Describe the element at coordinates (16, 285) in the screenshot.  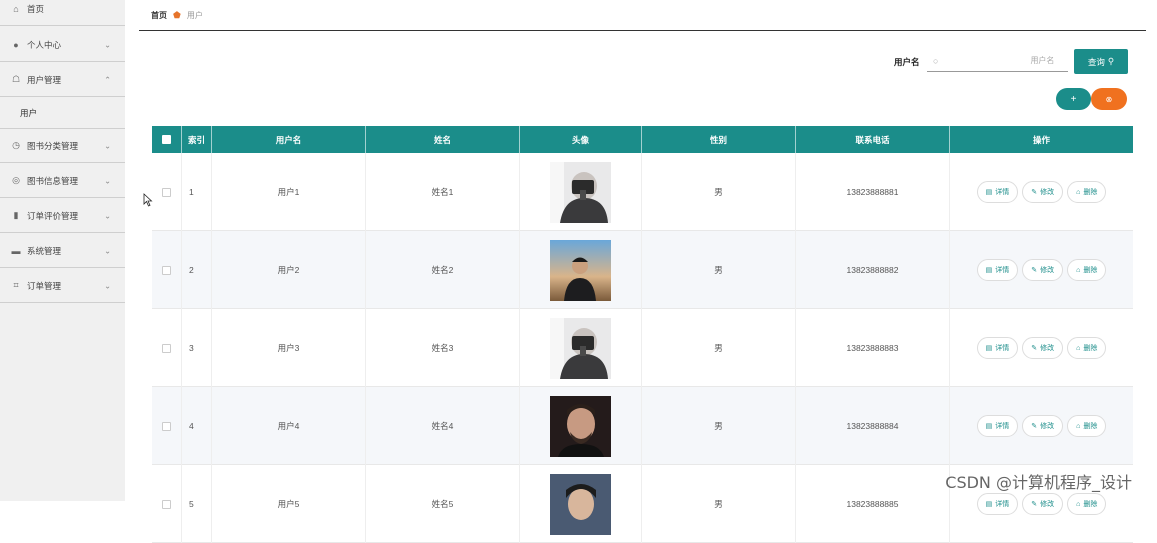
I see `crop-icon: ⌗` at that location.